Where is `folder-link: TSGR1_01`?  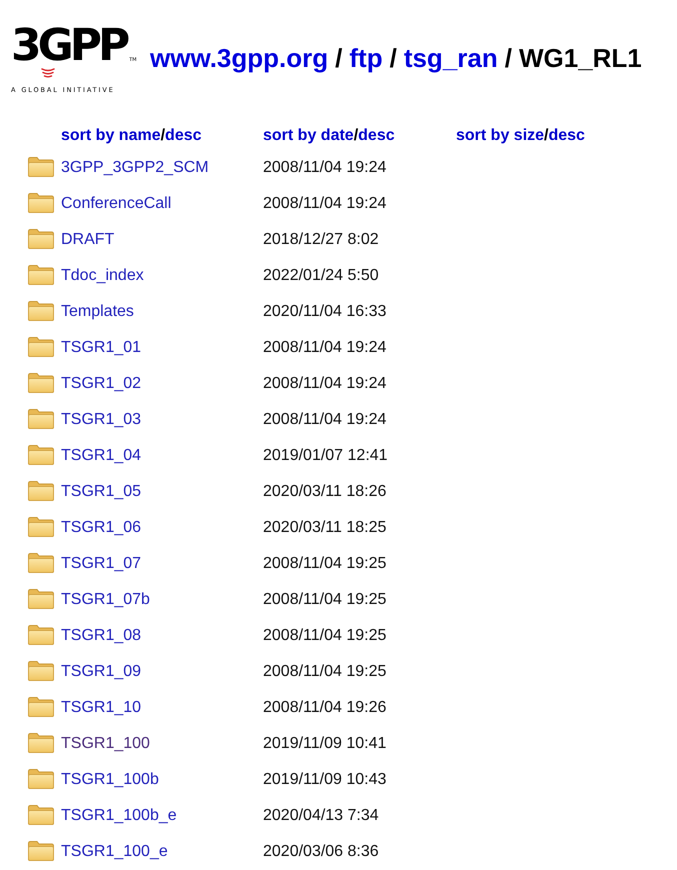
folder-link: TSGR1_01 is located at coordinates (101, 348).